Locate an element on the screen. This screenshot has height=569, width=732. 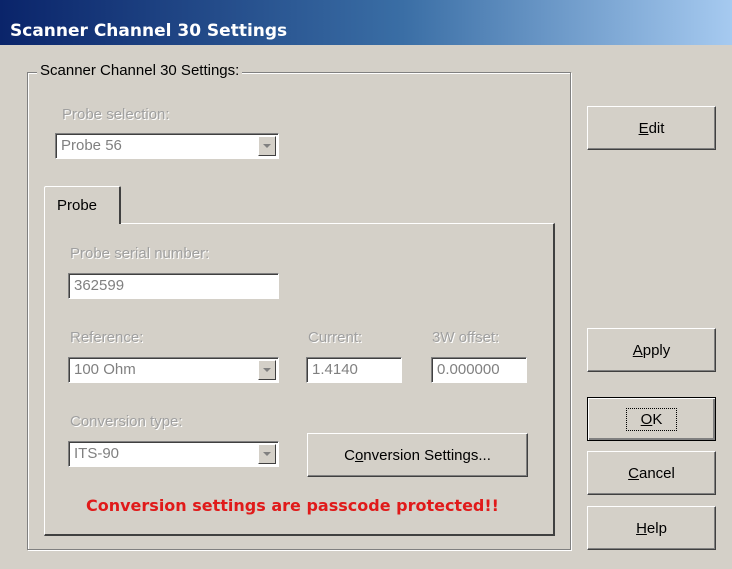
probe-selection-label: Probe selection: is located at coordinates (116, 114).